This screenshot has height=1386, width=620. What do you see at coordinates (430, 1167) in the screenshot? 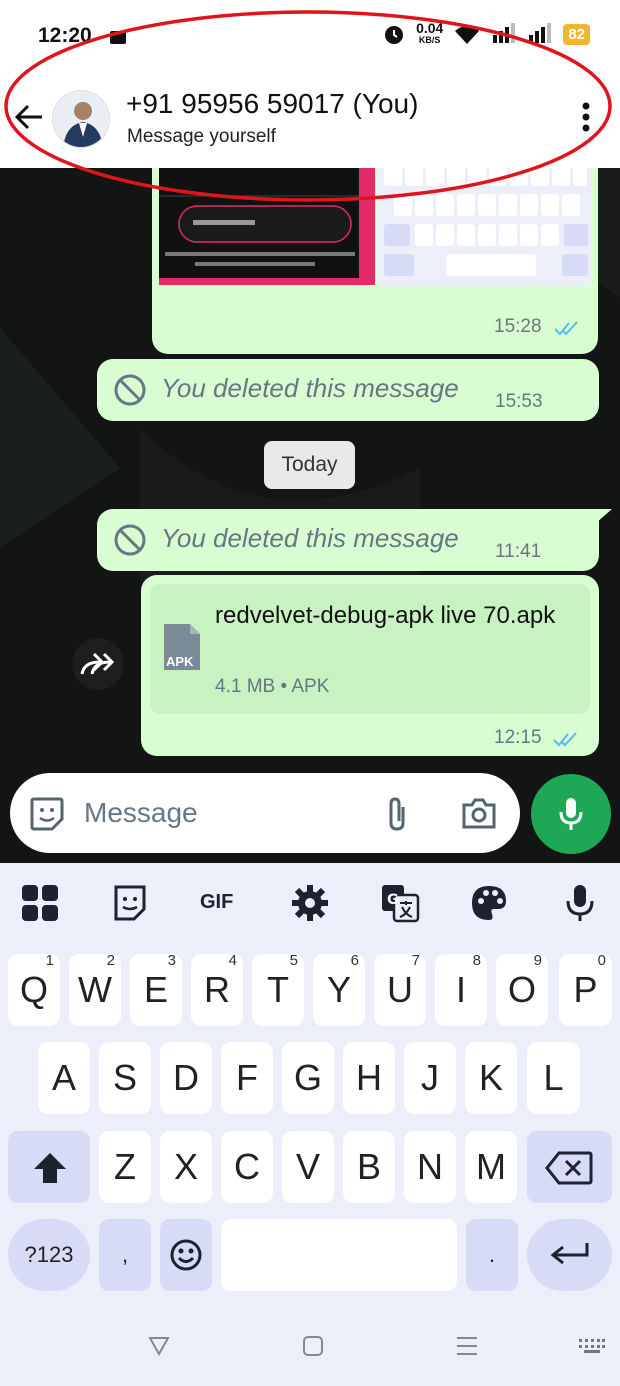
I see `key-n: N` at bounding box center [430, 1167].